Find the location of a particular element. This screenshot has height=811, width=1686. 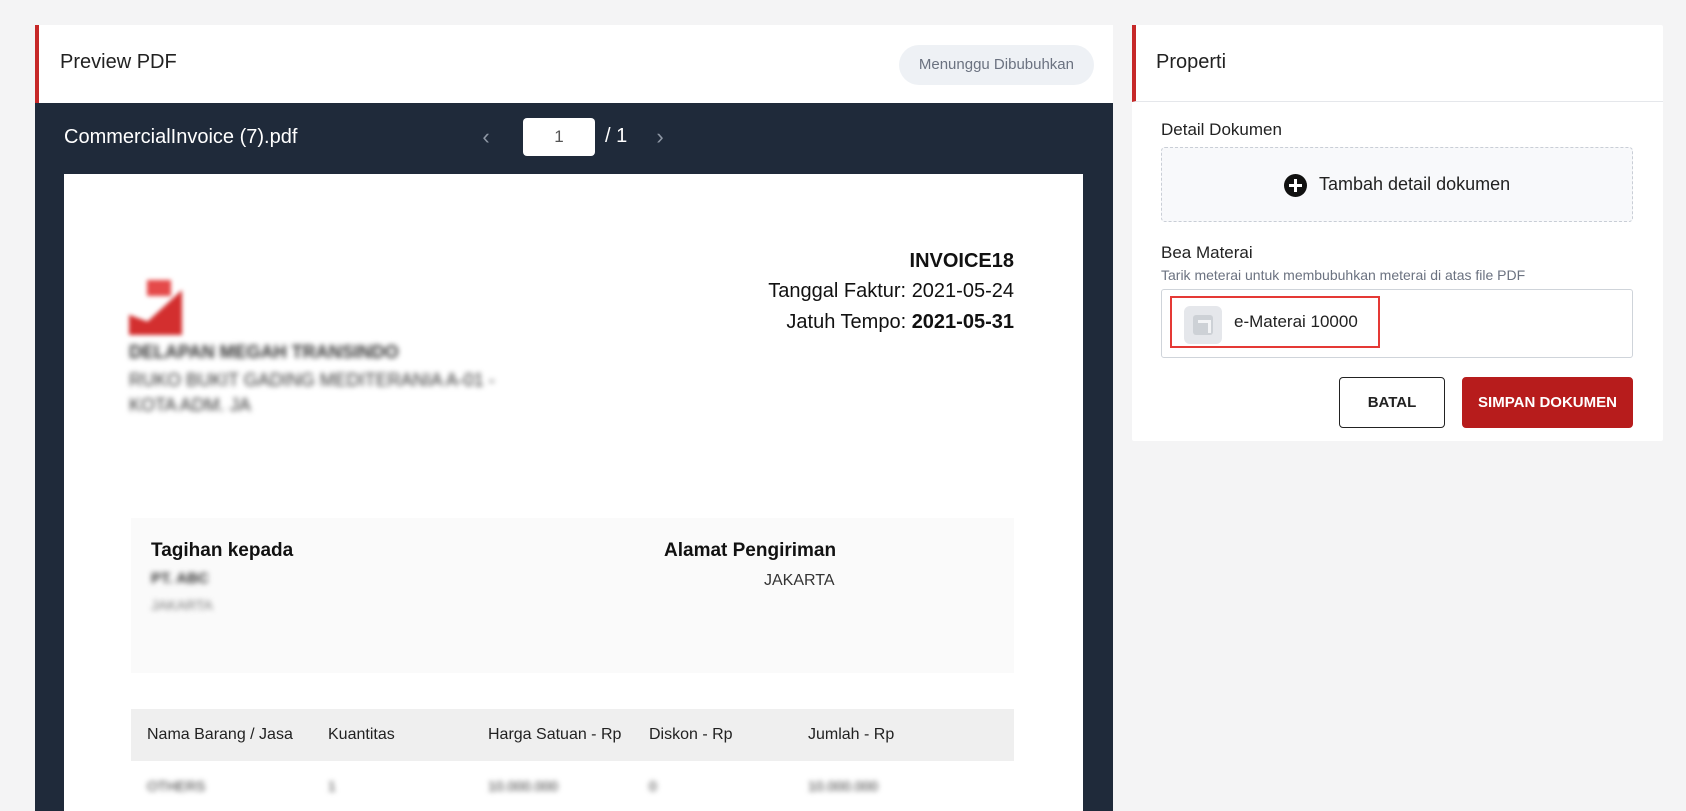

add-document-detail-button: Tambah detail dokumen is located at coordinates (1397, 184).